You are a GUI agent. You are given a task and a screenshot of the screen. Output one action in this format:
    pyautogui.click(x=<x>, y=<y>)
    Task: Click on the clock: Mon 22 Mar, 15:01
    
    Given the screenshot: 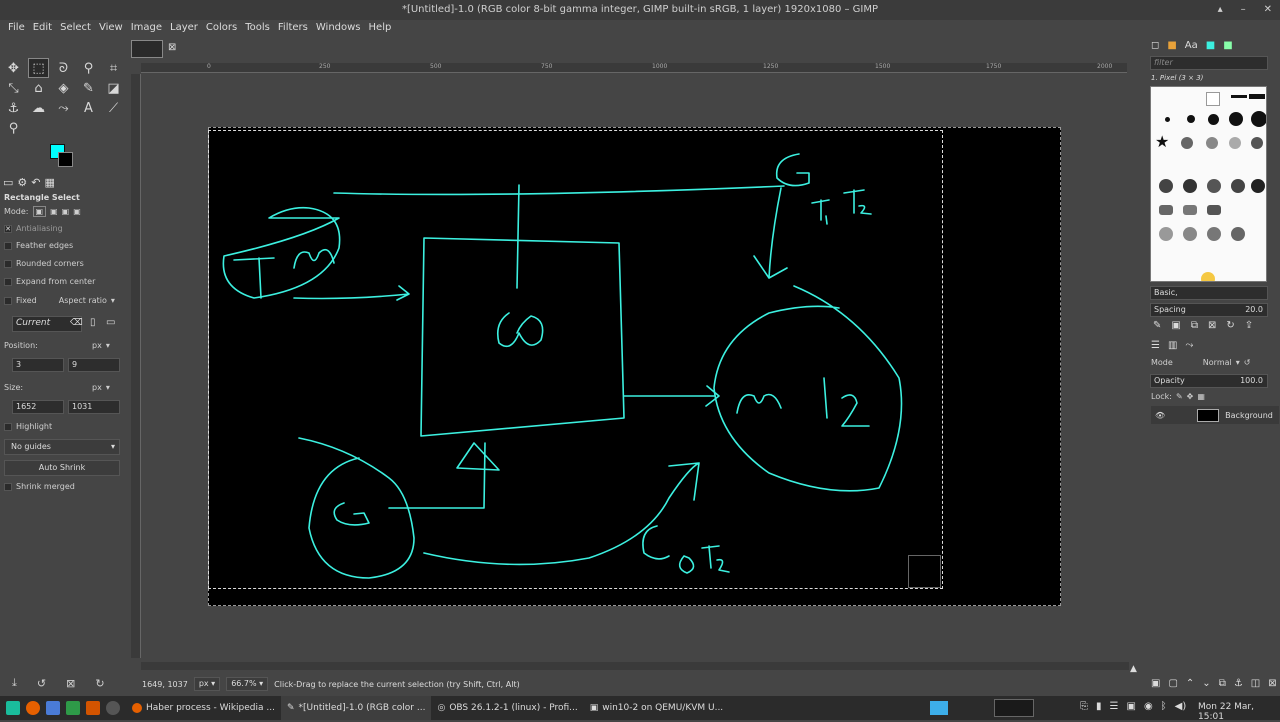 What is the action you would take?
    pyautogui.click(x=1239, y=712)
    